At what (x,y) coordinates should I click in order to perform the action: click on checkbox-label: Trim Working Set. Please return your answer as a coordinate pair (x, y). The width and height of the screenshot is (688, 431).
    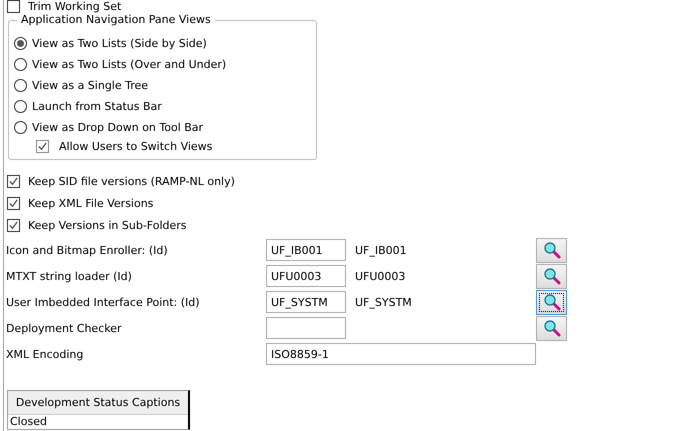
    Looking at the image, I should click on (75, 6).